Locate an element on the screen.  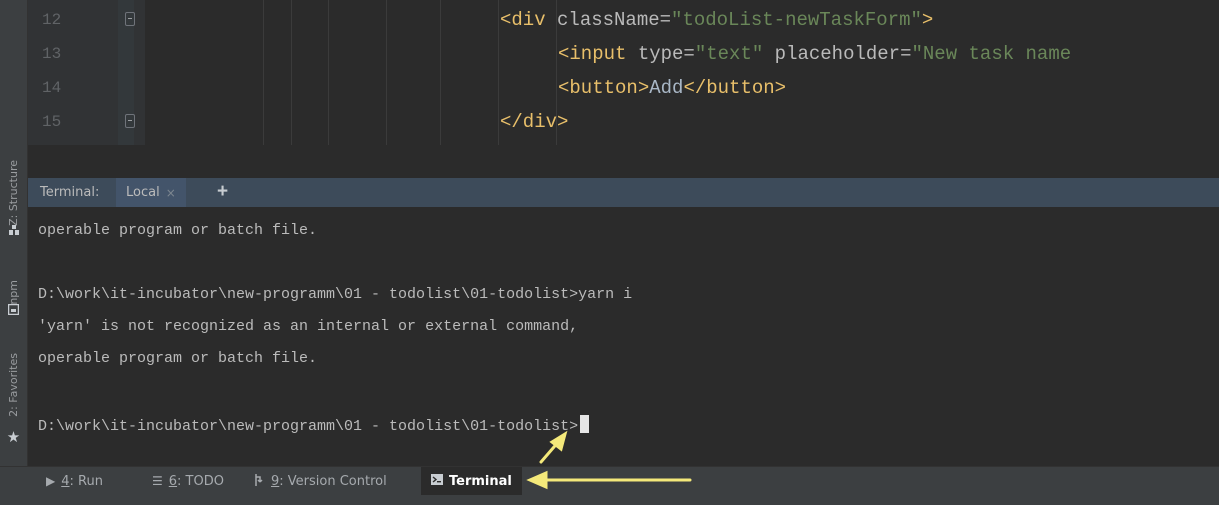
code-tag: <input is located at coordinates (598, 54).